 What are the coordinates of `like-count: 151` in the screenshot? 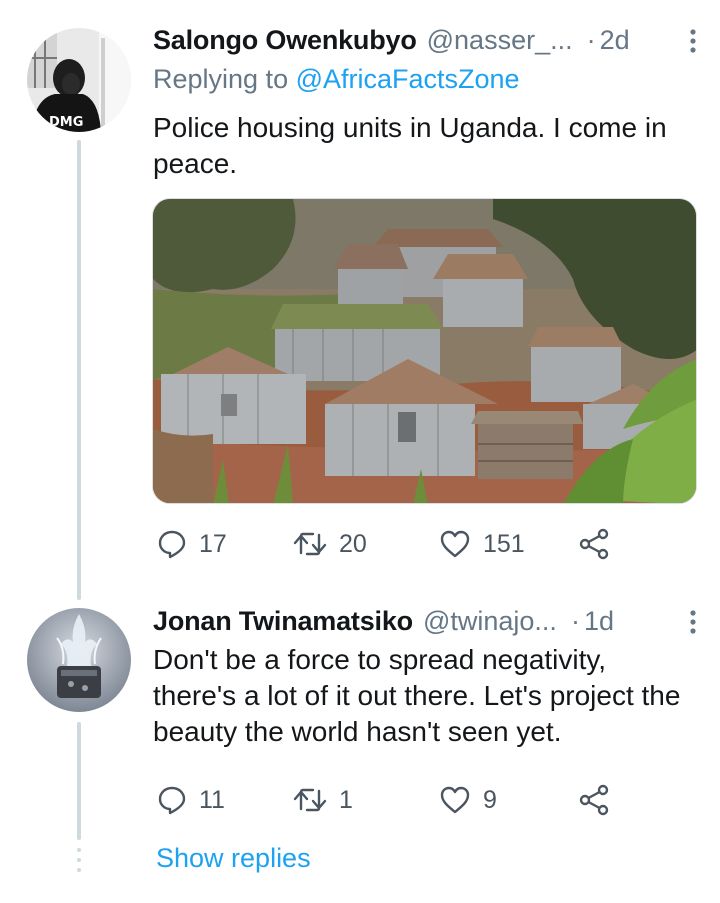 It's located at (504, 543).